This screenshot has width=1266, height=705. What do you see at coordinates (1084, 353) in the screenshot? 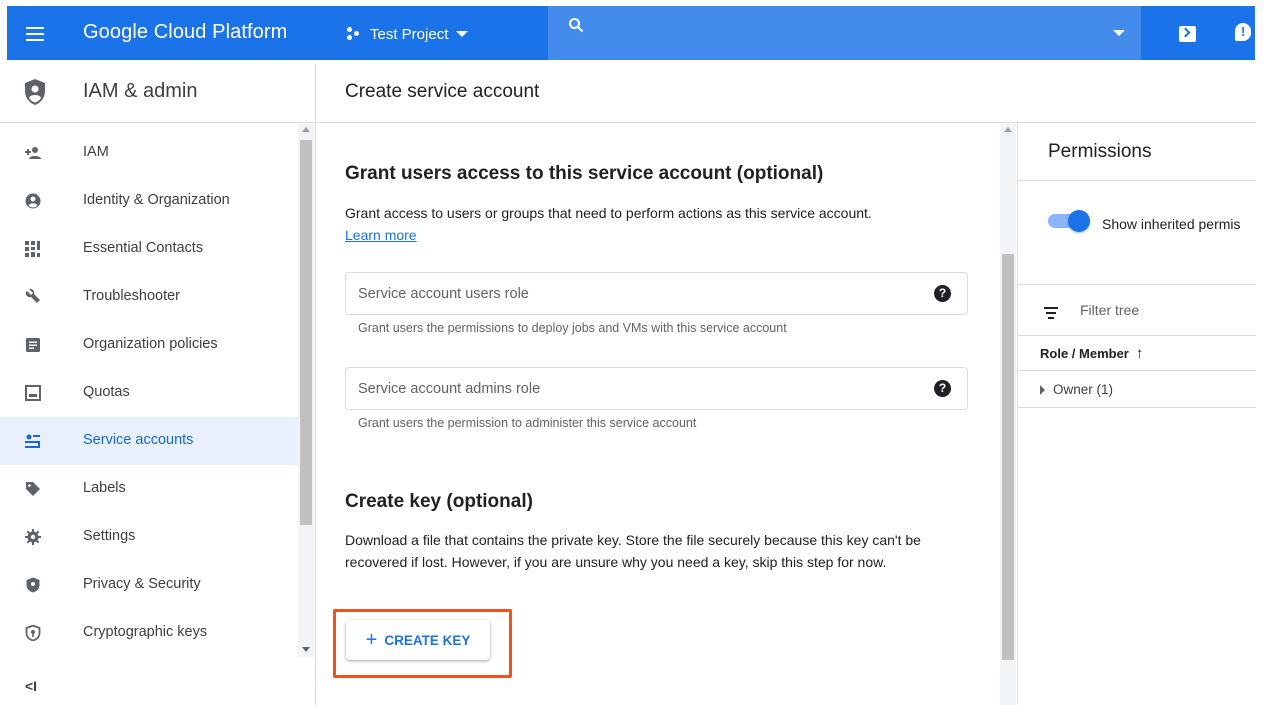
I see `role-member-header-label: Role / Member` at bounding box center [1084, 353].